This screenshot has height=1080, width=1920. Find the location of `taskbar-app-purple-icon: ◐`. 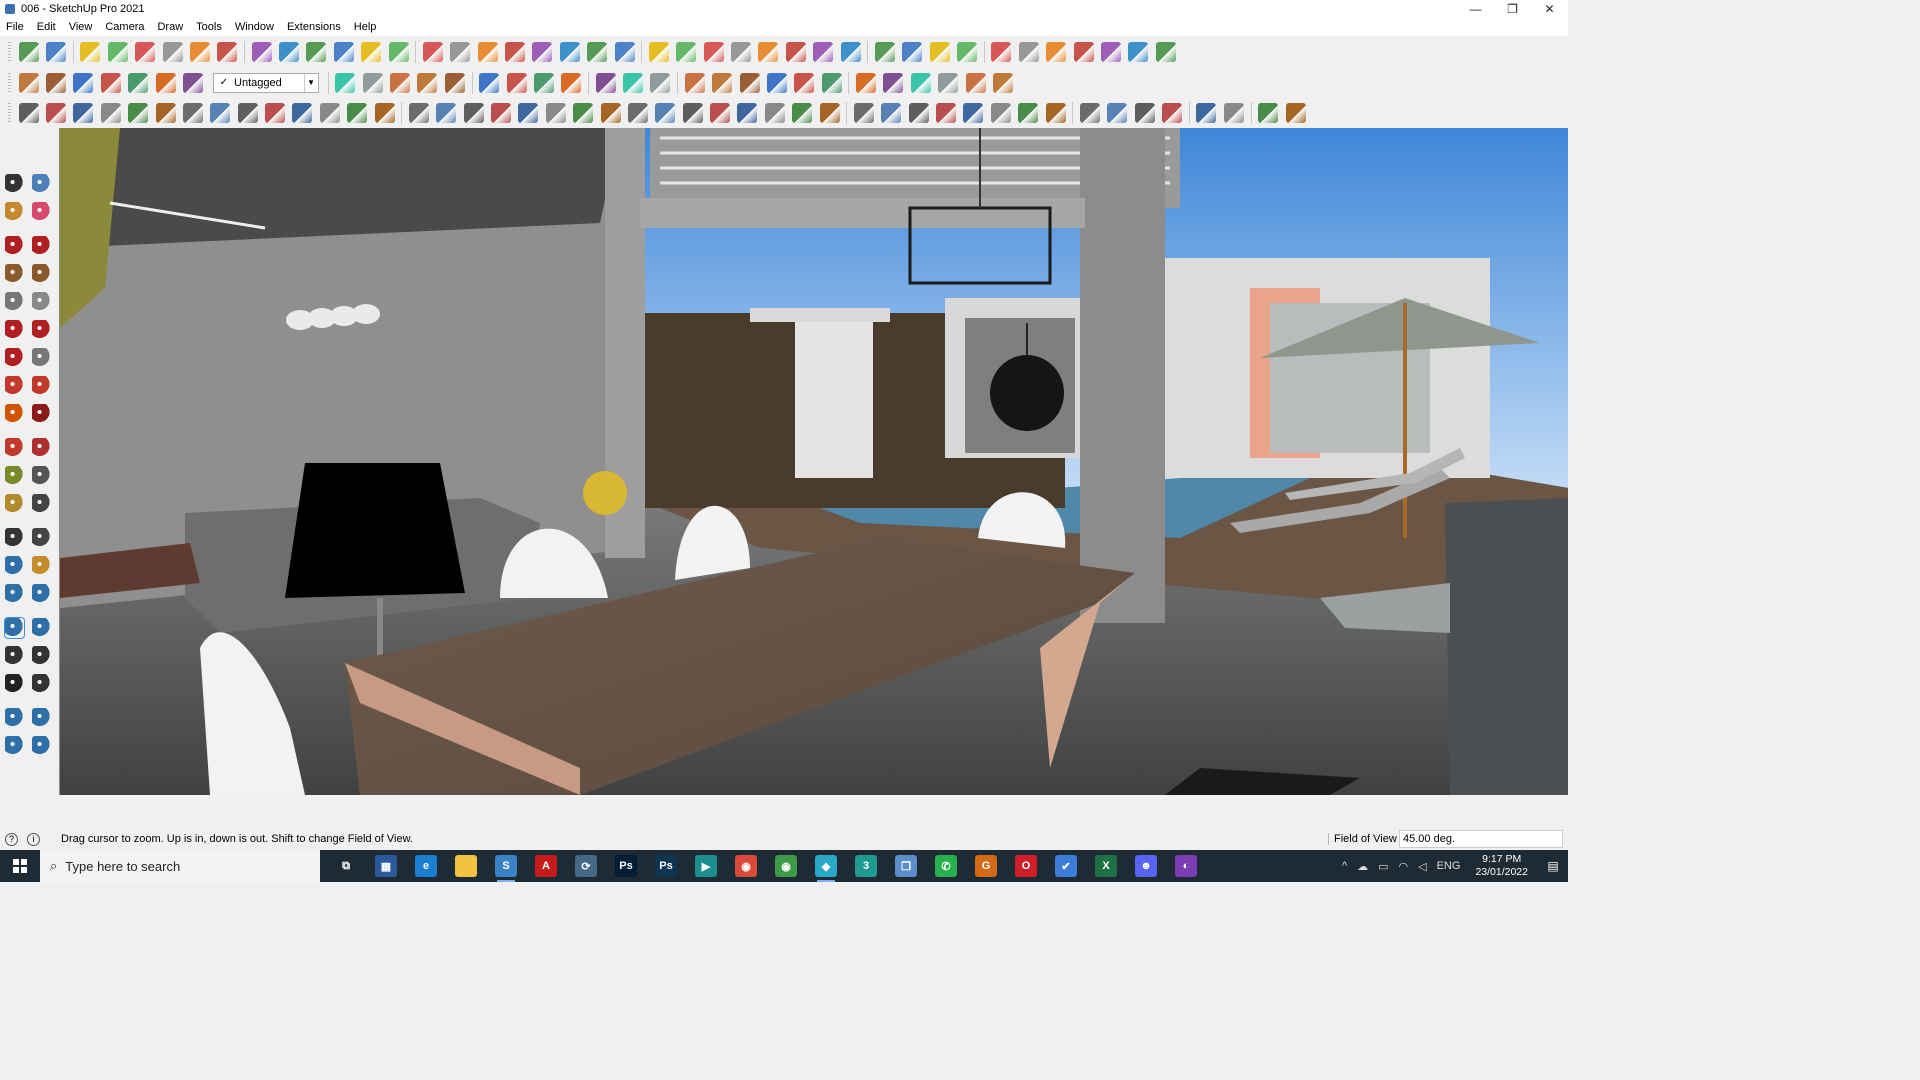

taskbar-app-purple-icon: ◐ is located at coordinates (1186, 866).